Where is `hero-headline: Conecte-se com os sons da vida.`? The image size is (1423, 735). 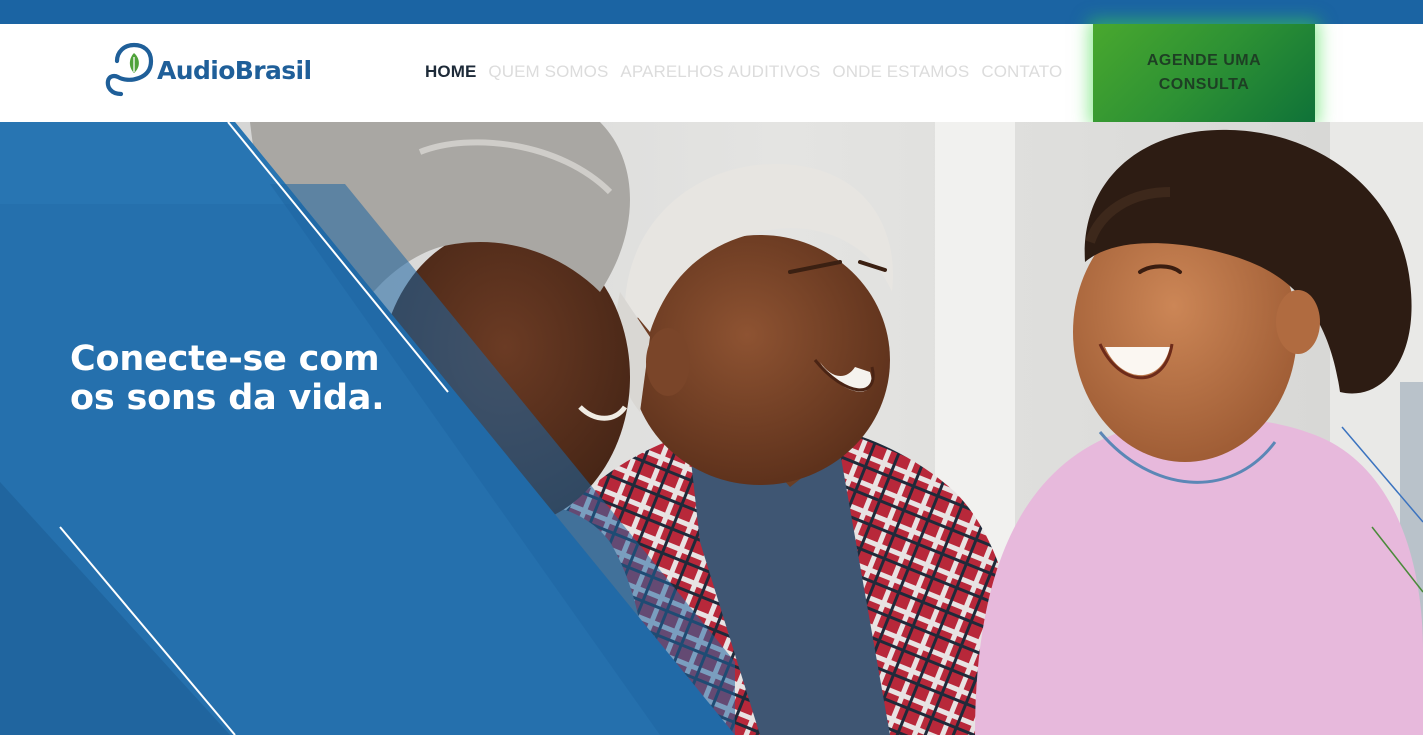
hero-headline: Conecte-se com os sons da vida. is located at coordinates (227, 378).